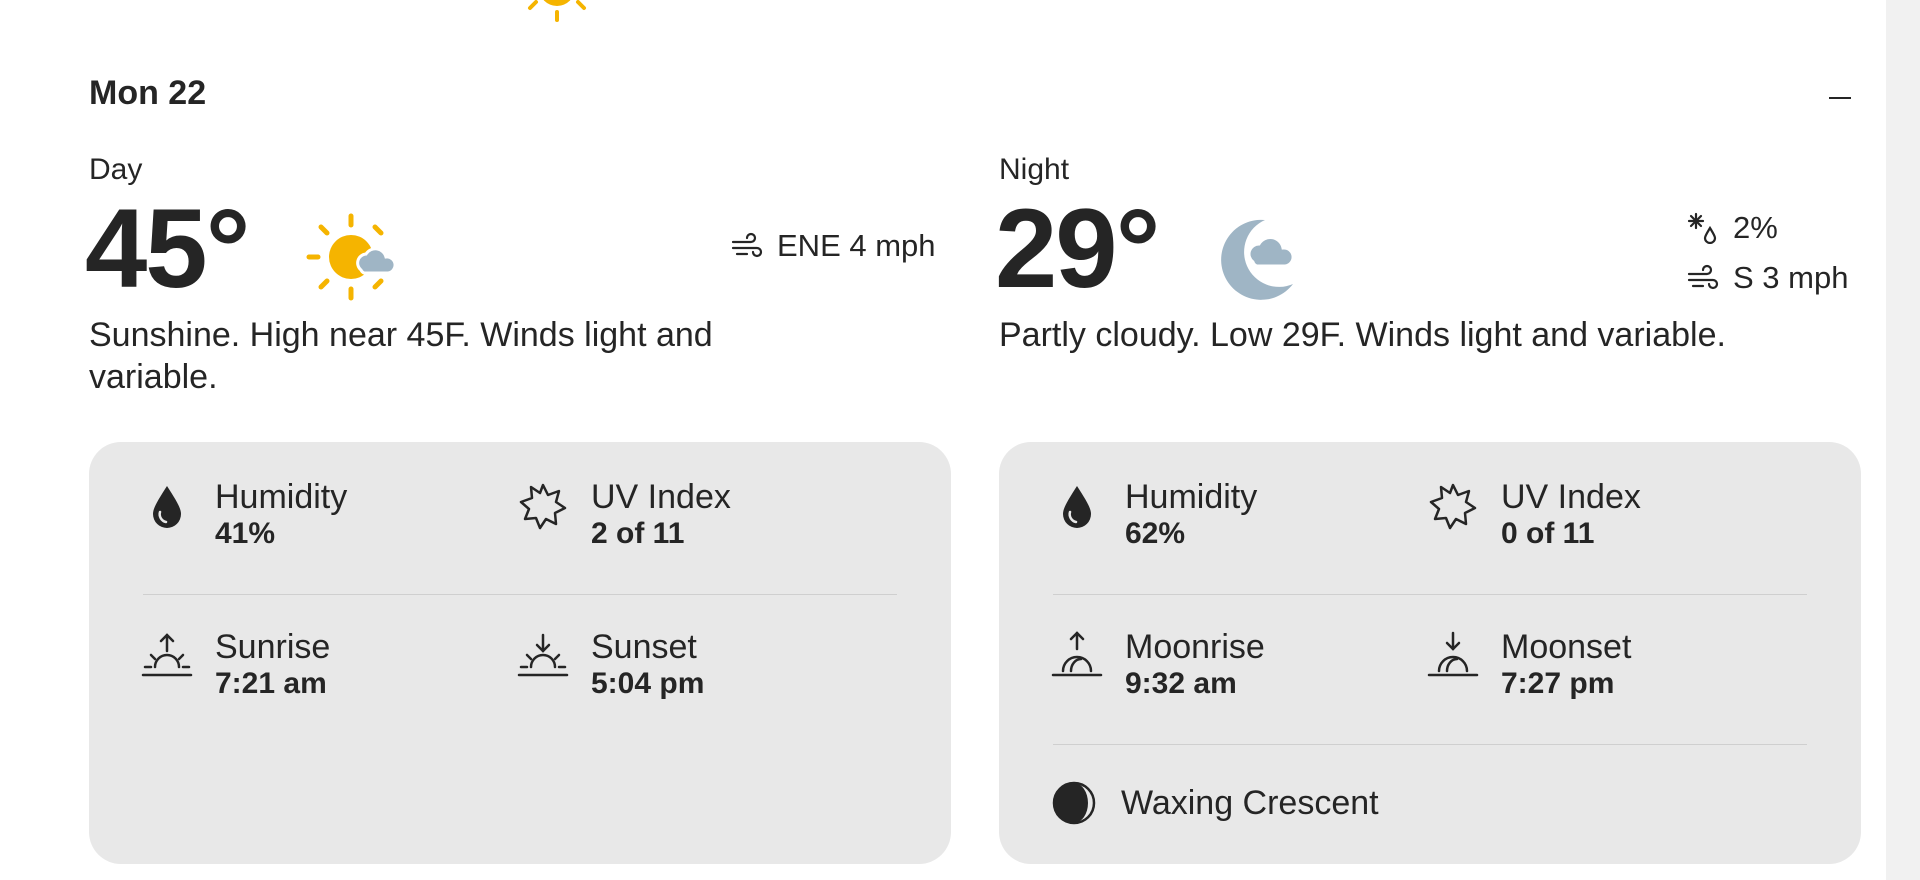 The image size is (1920, 880). I want to click on night-humidity: Humidity 62%, so click(1154, 515).